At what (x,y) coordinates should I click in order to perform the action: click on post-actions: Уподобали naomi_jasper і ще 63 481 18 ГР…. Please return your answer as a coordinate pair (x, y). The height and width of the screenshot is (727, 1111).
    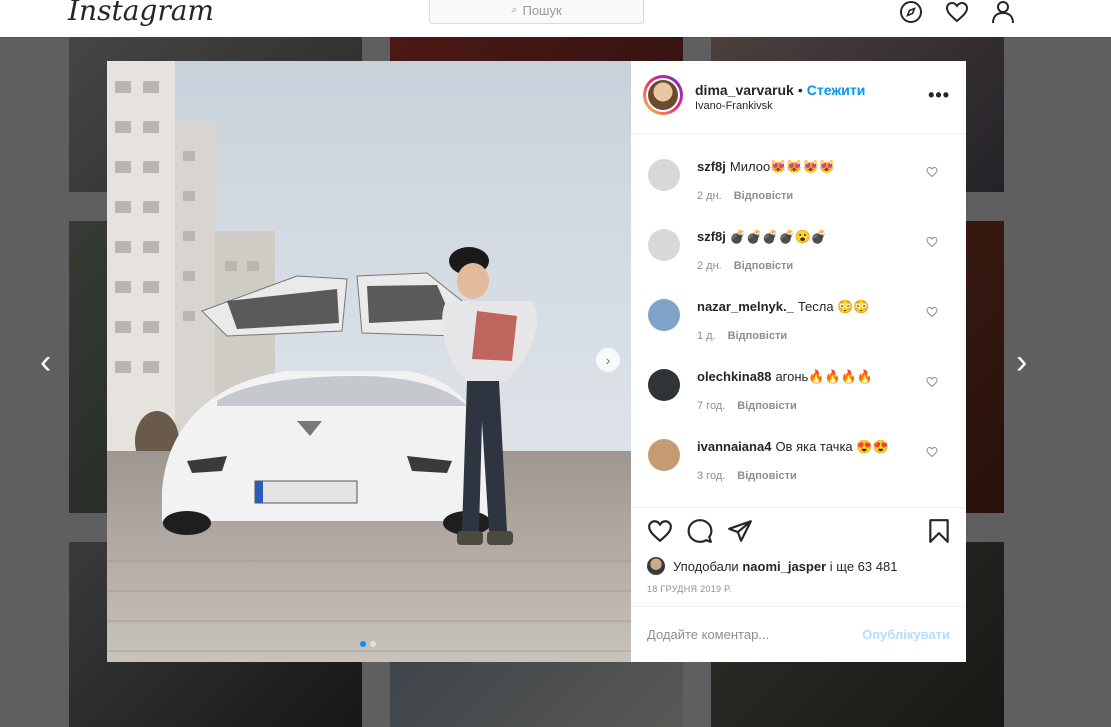
    Looking at the image, I should click on (798, 557).